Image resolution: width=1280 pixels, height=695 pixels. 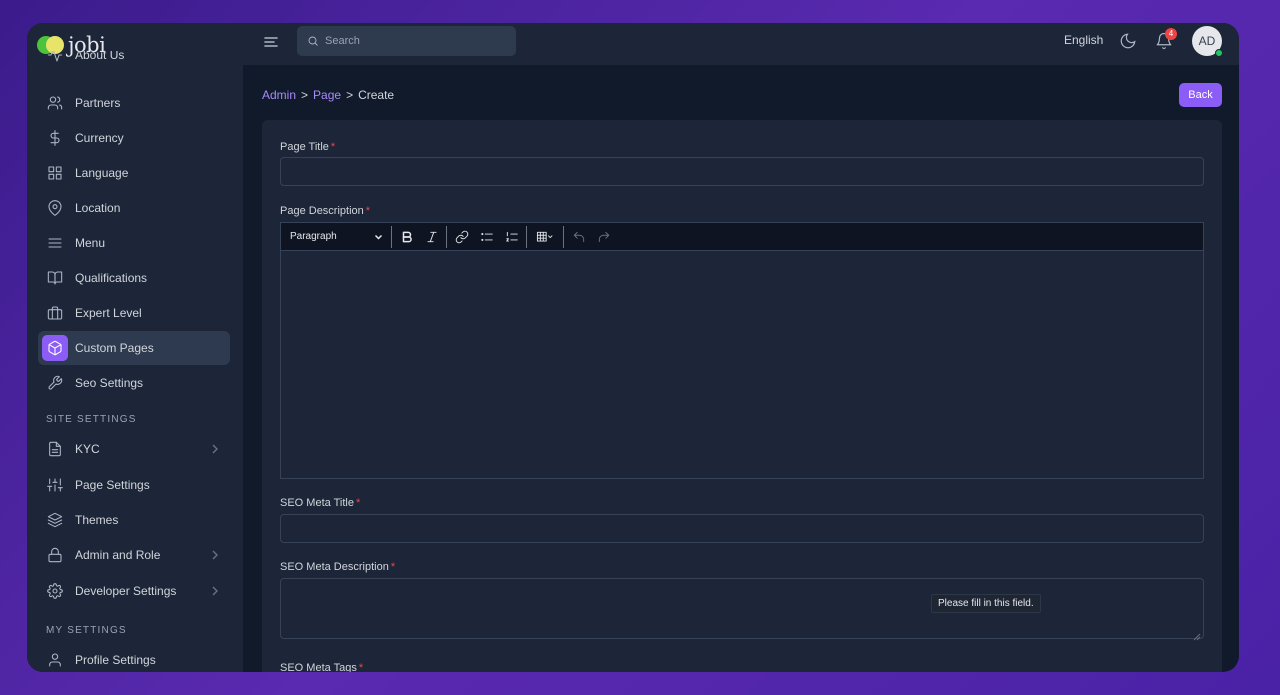 I want to click on sliders-icon, so click(x=55, y=485).